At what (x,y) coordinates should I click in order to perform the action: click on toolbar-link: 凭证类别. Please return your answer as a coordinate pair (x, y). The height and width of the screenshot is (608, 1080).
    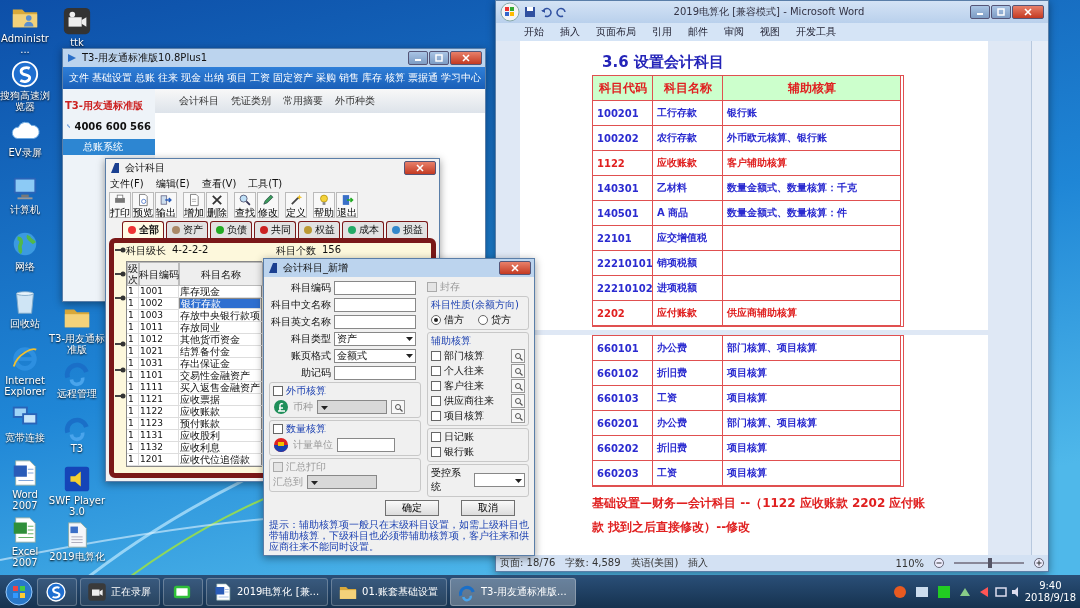
    Looking at the image, I should click on (251, 101).